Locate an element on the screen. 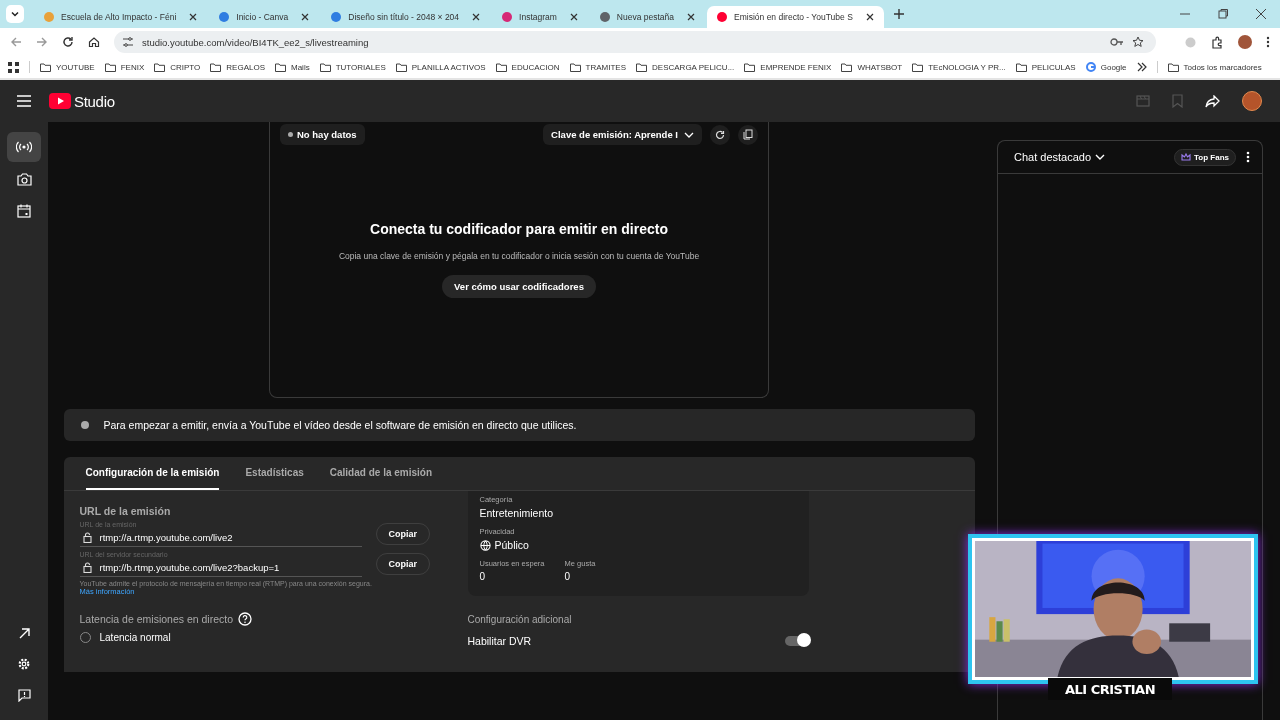 Image resolution: width=1280 pixels, height=720 pixels. browser-tab: Escuela de Alto Impacto - Féni is located at coordinates (121, 17).